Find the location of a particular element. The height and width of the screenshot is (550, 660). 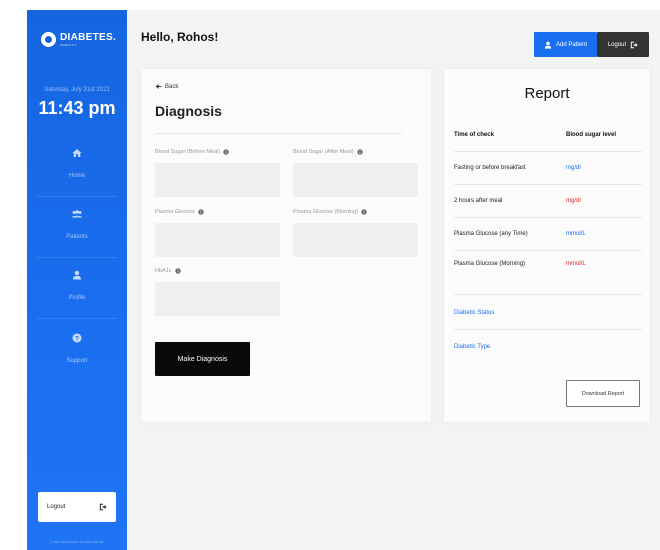

field-label-blood-sugar-before: Blood Sugar (Before Meal) is located at coordinates (192, 152).